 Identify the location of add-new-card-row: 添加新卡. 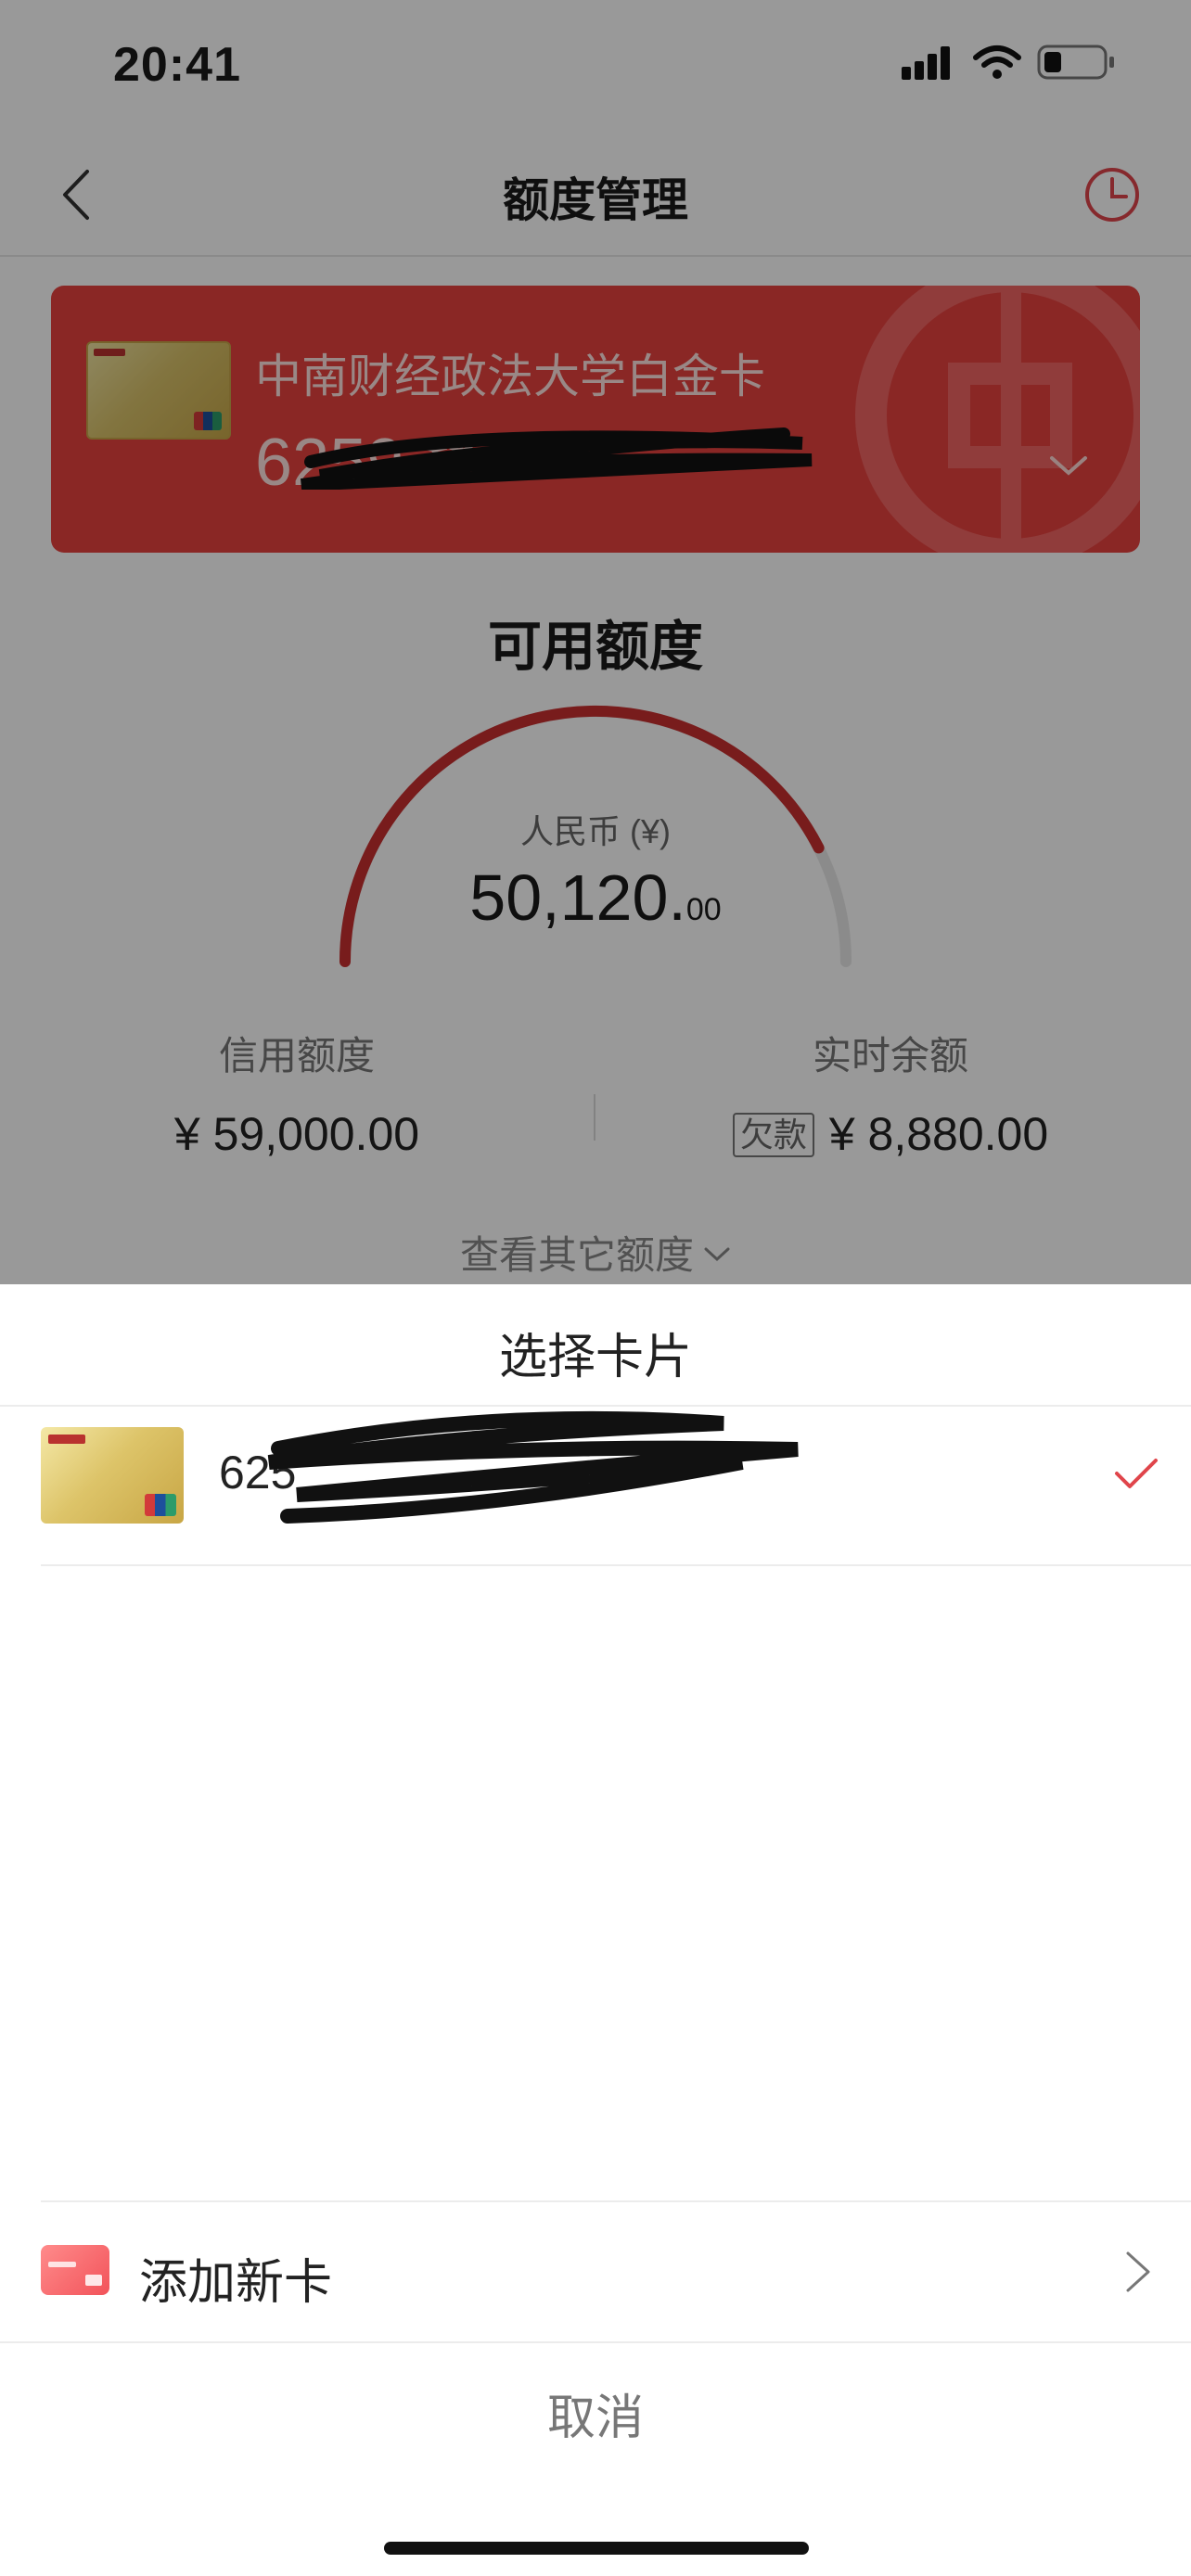
(595, 2272).